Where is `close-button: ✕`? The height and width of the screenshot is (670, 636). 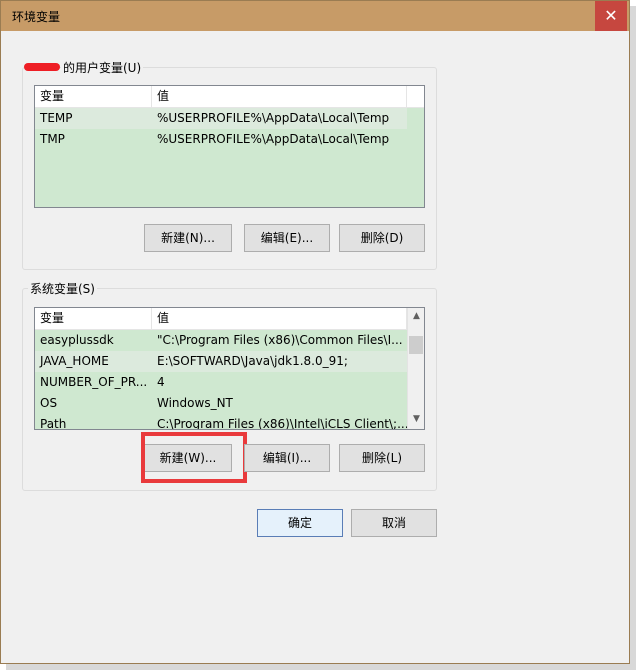
close-button: ✕ is located at coordinates (611, 16).